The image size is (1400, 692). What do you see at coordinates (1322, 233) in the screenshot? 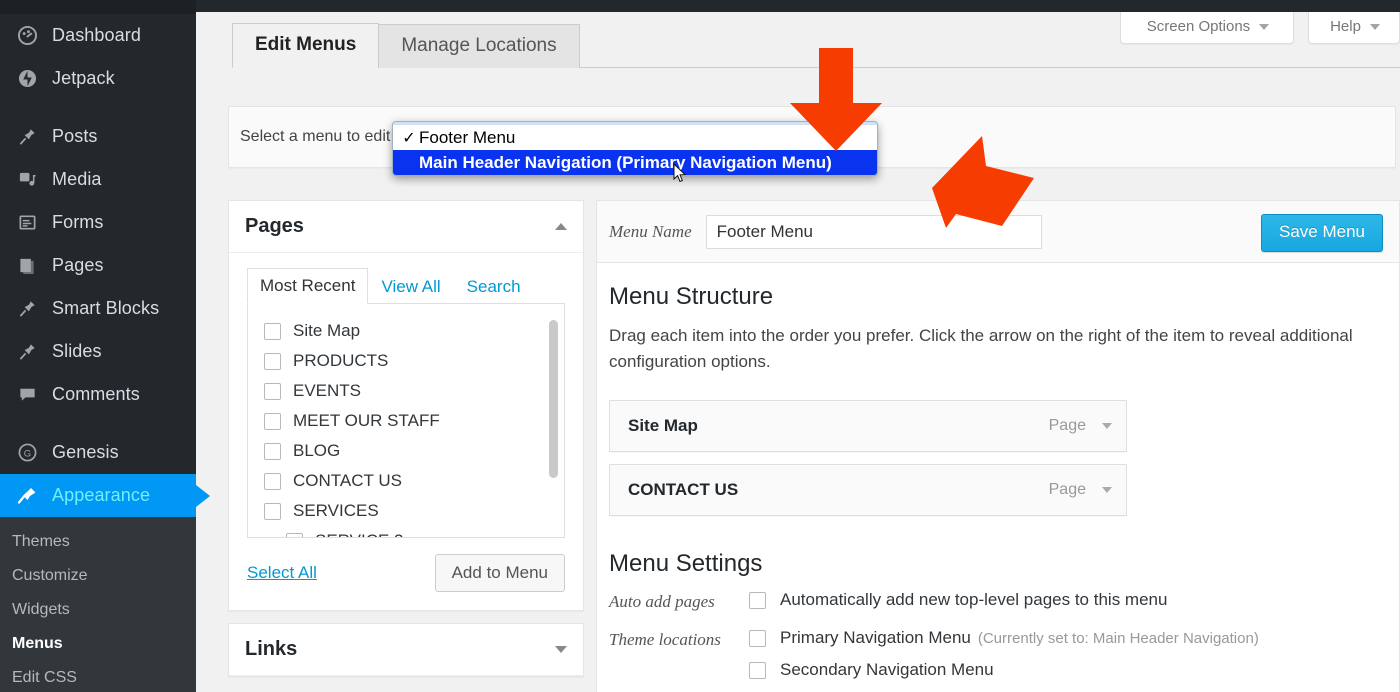
I see `save-menu-button: Save Menu` at bounding box center [1322, 233].